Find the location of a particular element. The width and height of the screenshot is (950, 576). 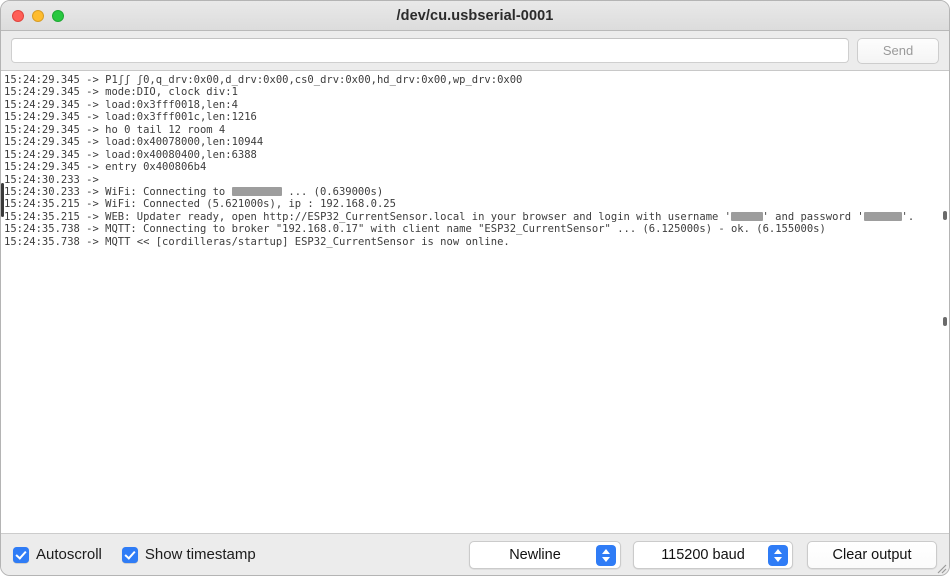

window-title: /dev/cu.usbserial-0001 is located at coordinates (475, 15).